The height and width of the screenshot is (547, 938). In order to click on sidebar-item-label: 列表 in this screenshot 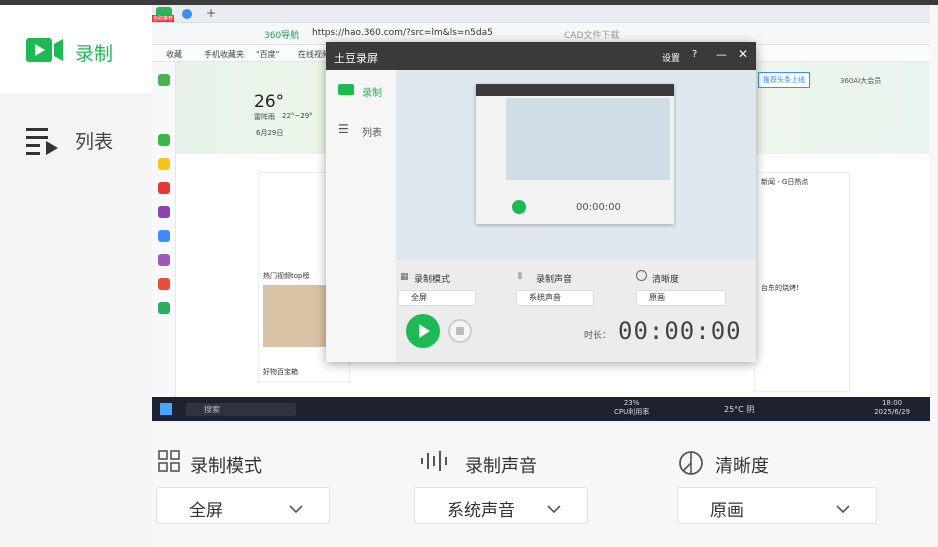, I will do `click(94, 142)`.